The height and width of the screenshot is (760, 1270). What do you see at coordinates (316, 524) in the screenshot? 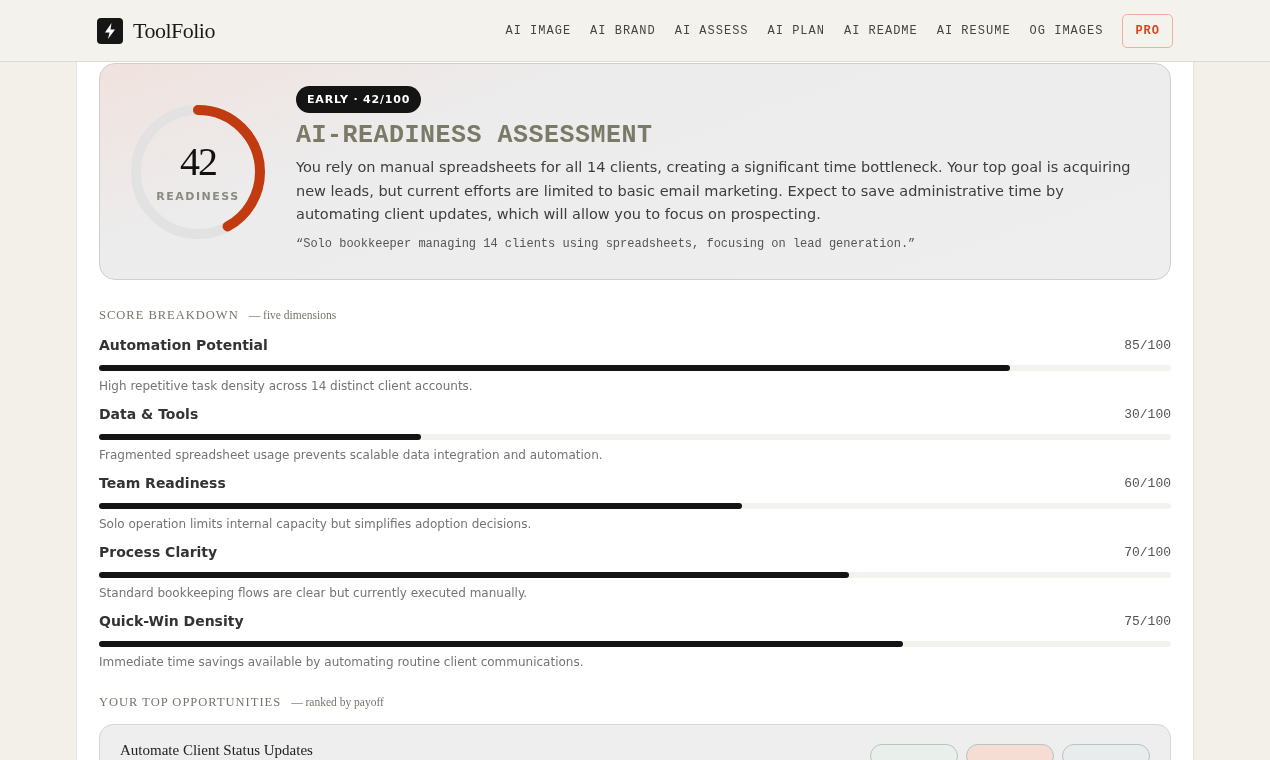
I see `dimension-note: Solo operation limits internal capacity but simplifies adoption decisions.` at bounding box center [316, 524].